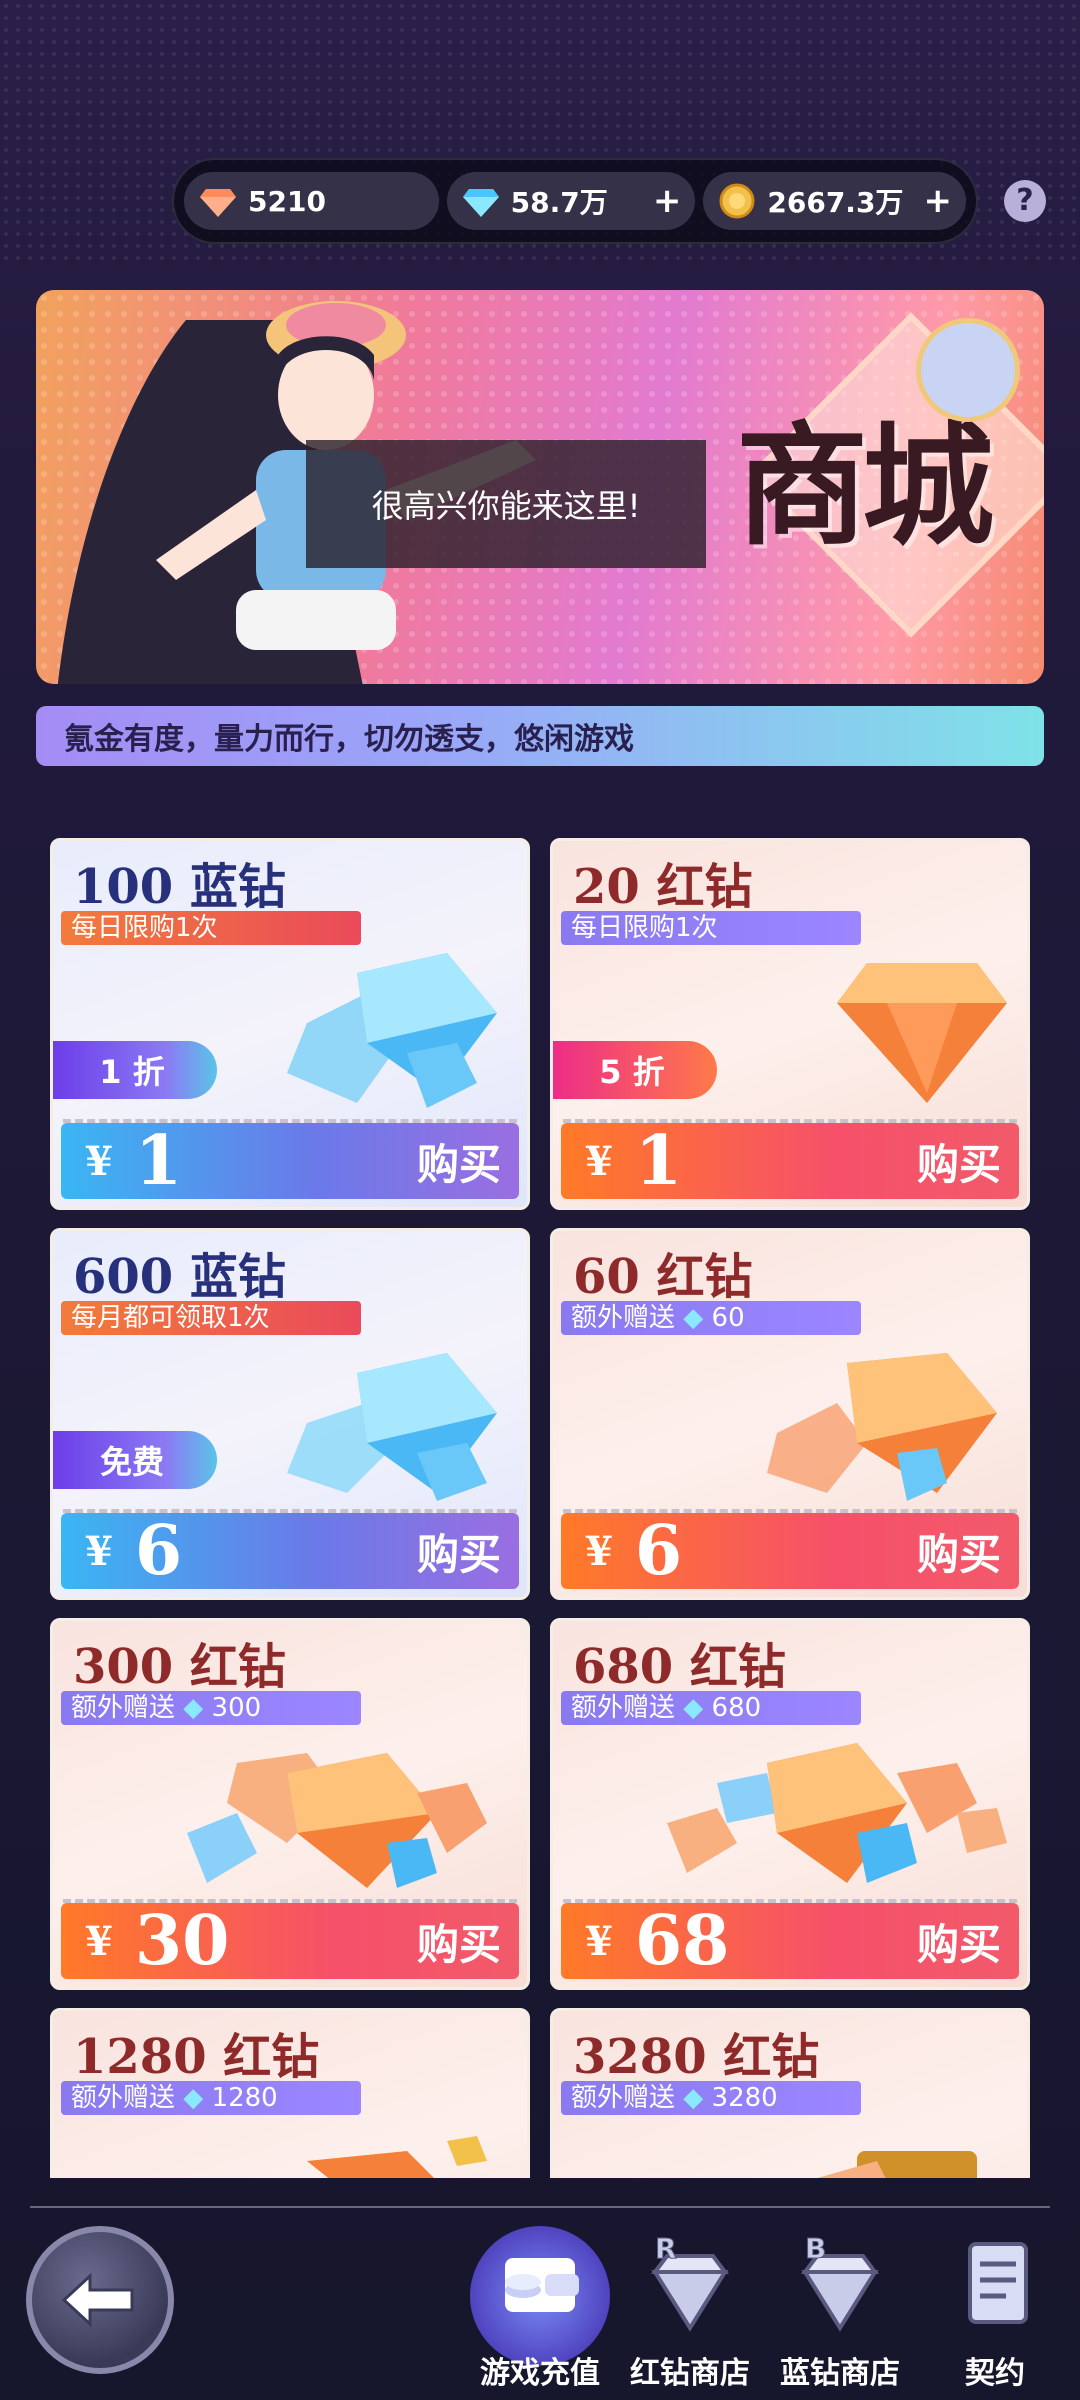  I want to click on bonus-value: 60, so click(728, 1318).